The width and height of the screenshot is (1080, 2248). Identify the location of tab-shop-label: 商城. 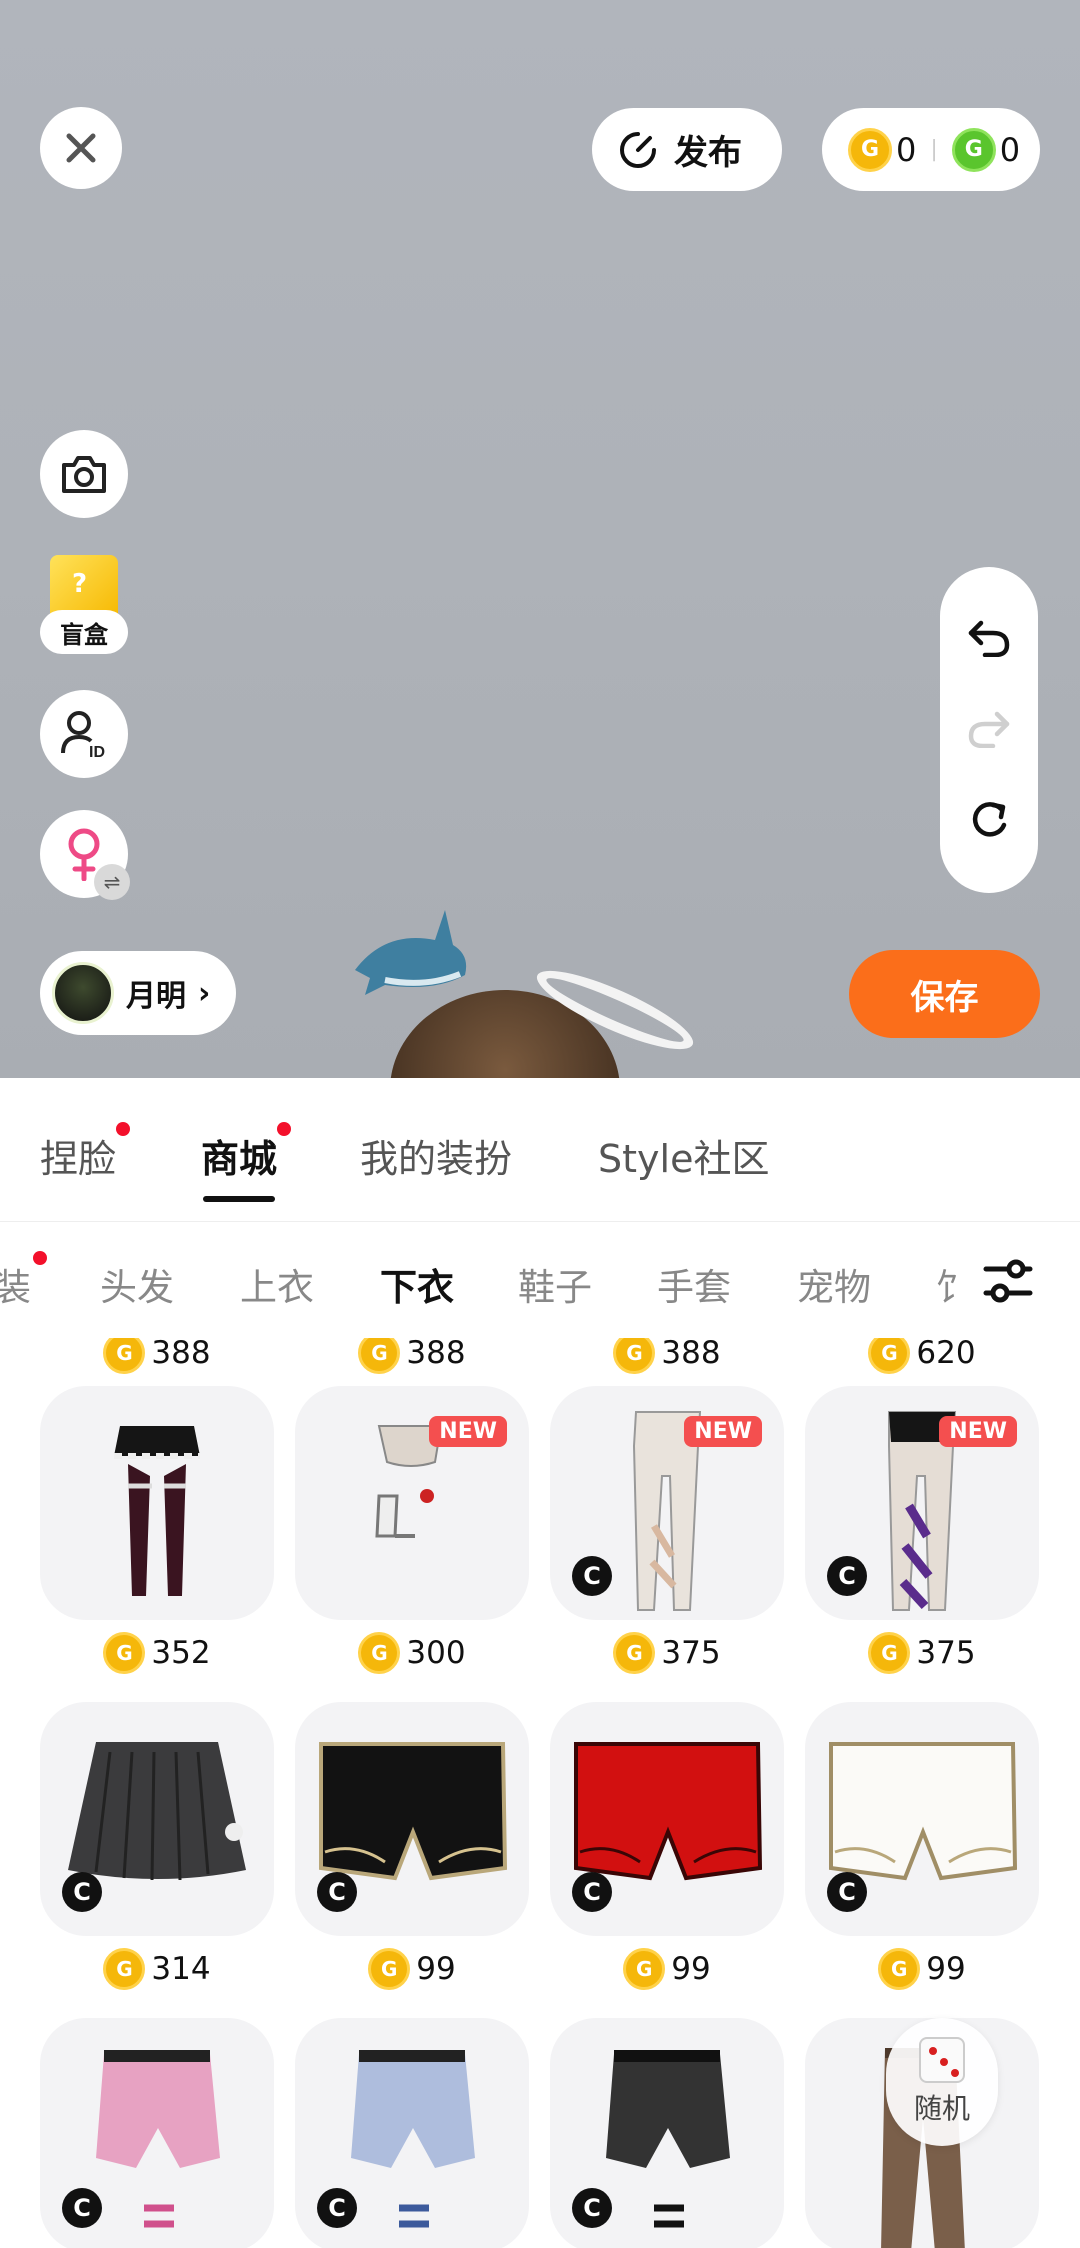
(239, 1159).